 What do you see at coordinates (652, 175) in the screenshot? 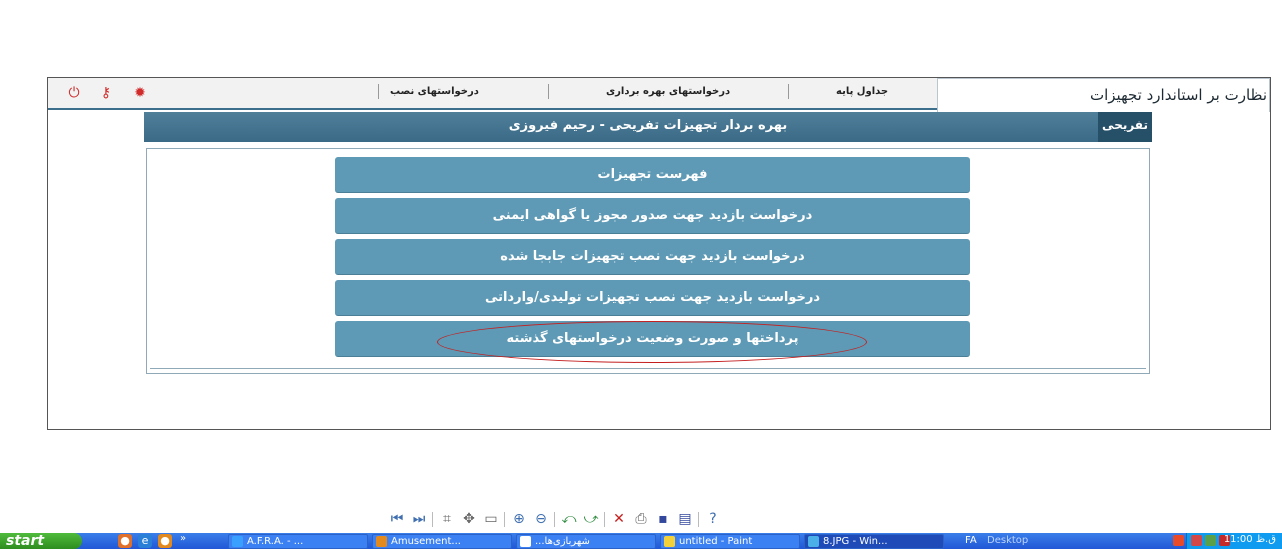
I see `equipment-list-button: فهرست تجهیزات` at bounding box center [652, 175].